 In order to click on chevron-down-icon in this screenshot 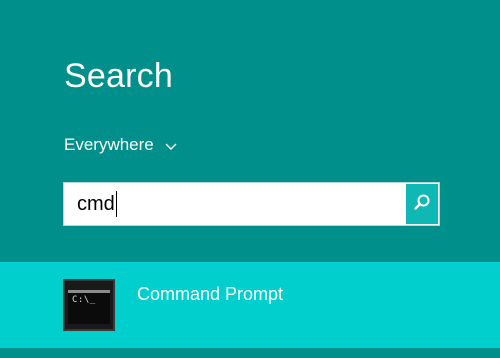, I will do `click(171, 145)`.